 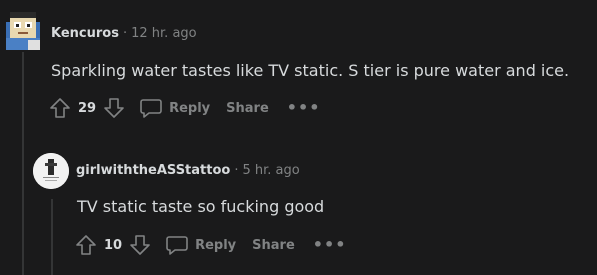 What do you see at coordinates (270, 170) in the screenshot?
I see `timestamp: 5 hr. ago` at bounding box center [270, 170].